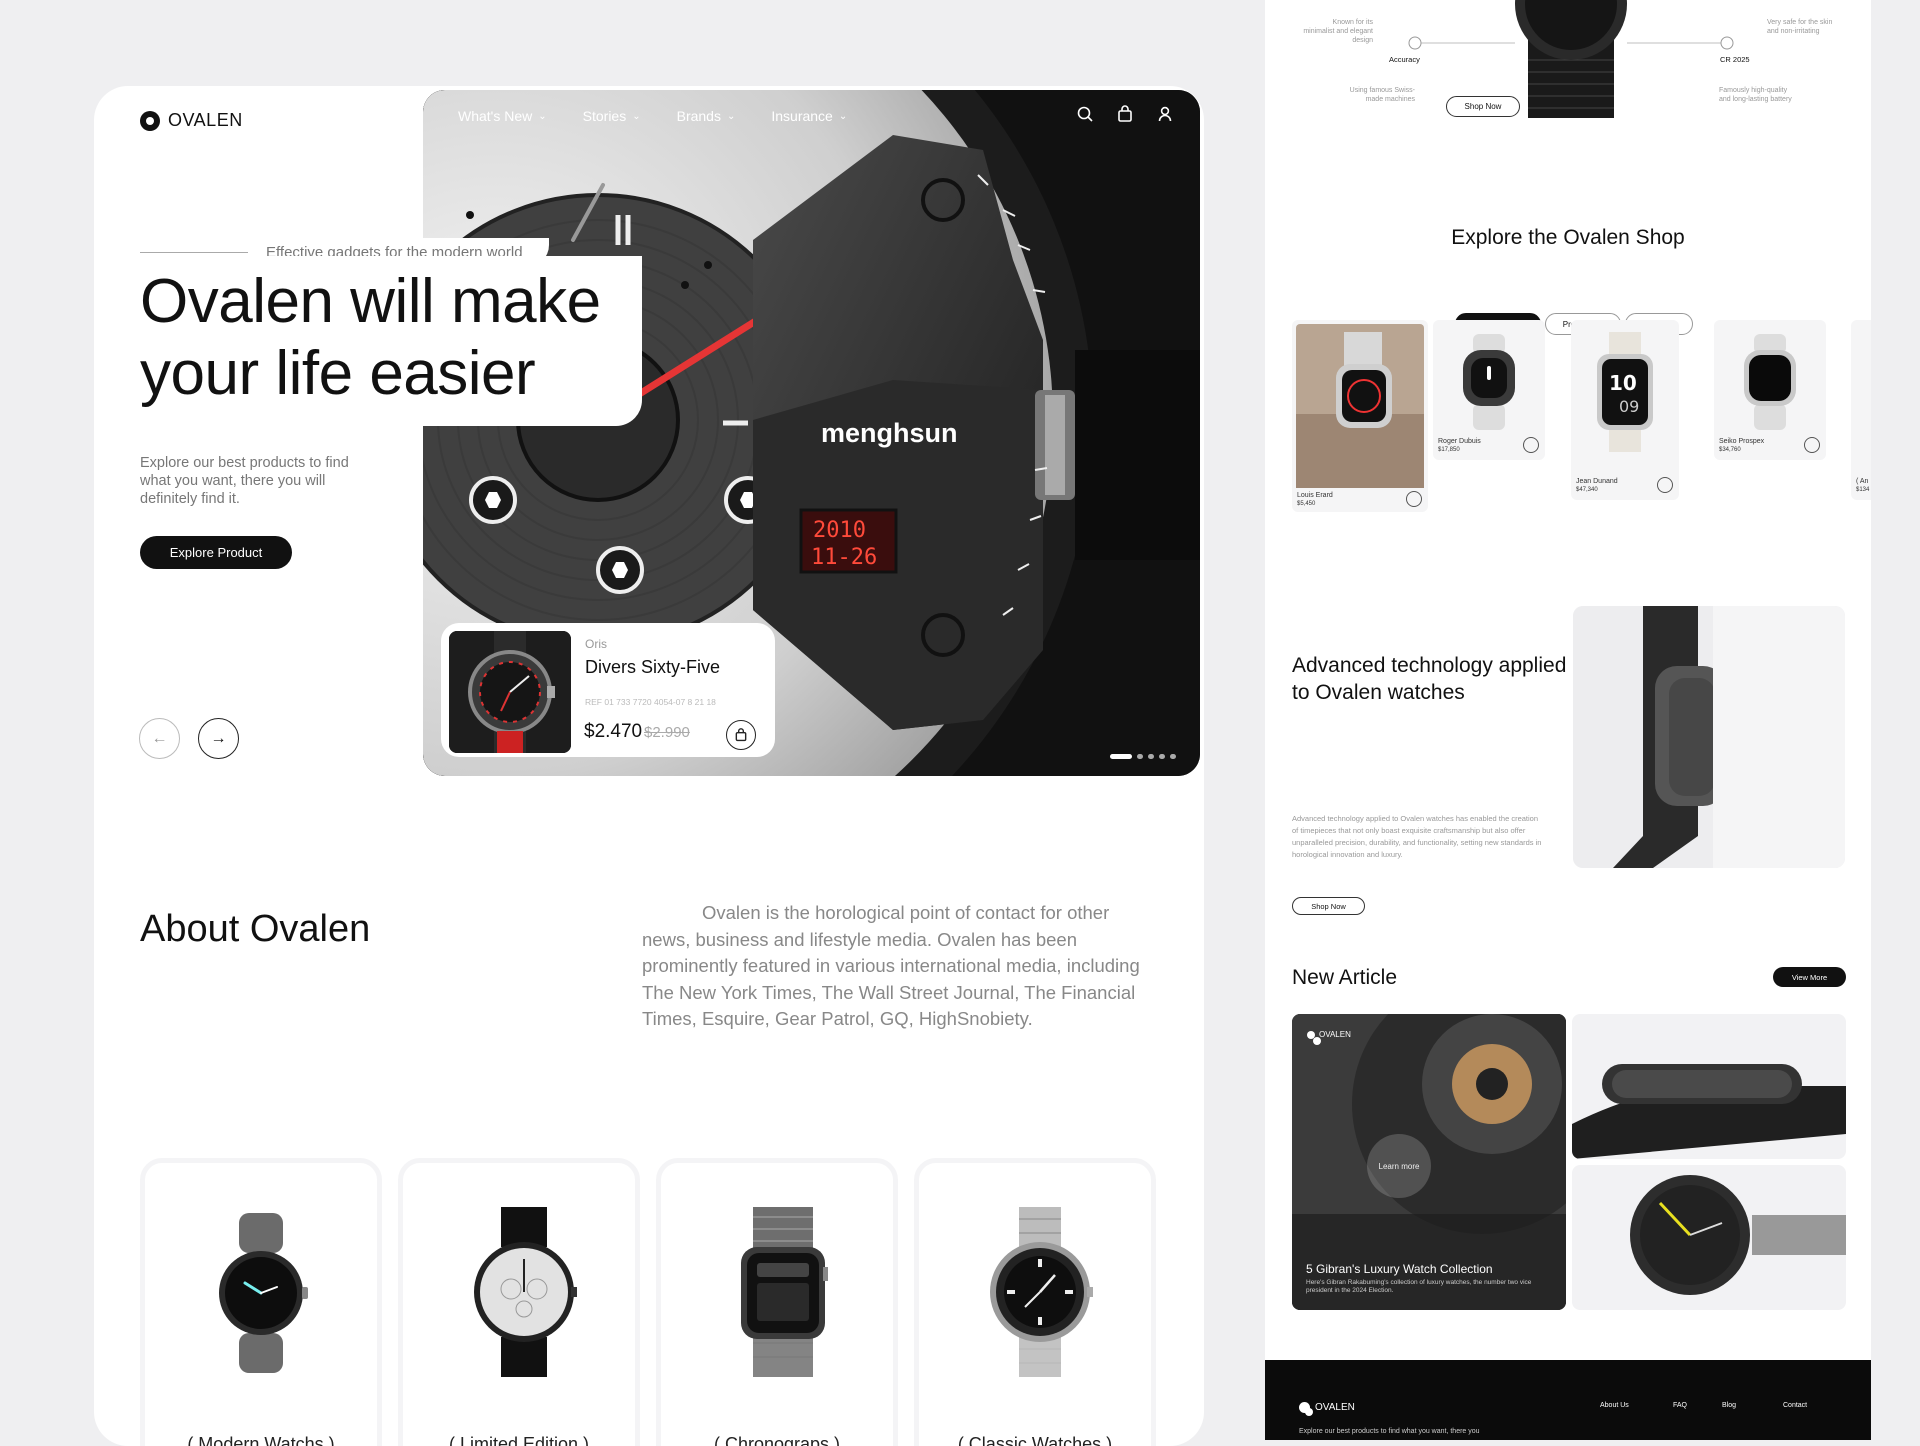 The height and width of the screenshot is (1446, 1920). I want to click on category-label: ( Chronograps ), so click(777, 1440).